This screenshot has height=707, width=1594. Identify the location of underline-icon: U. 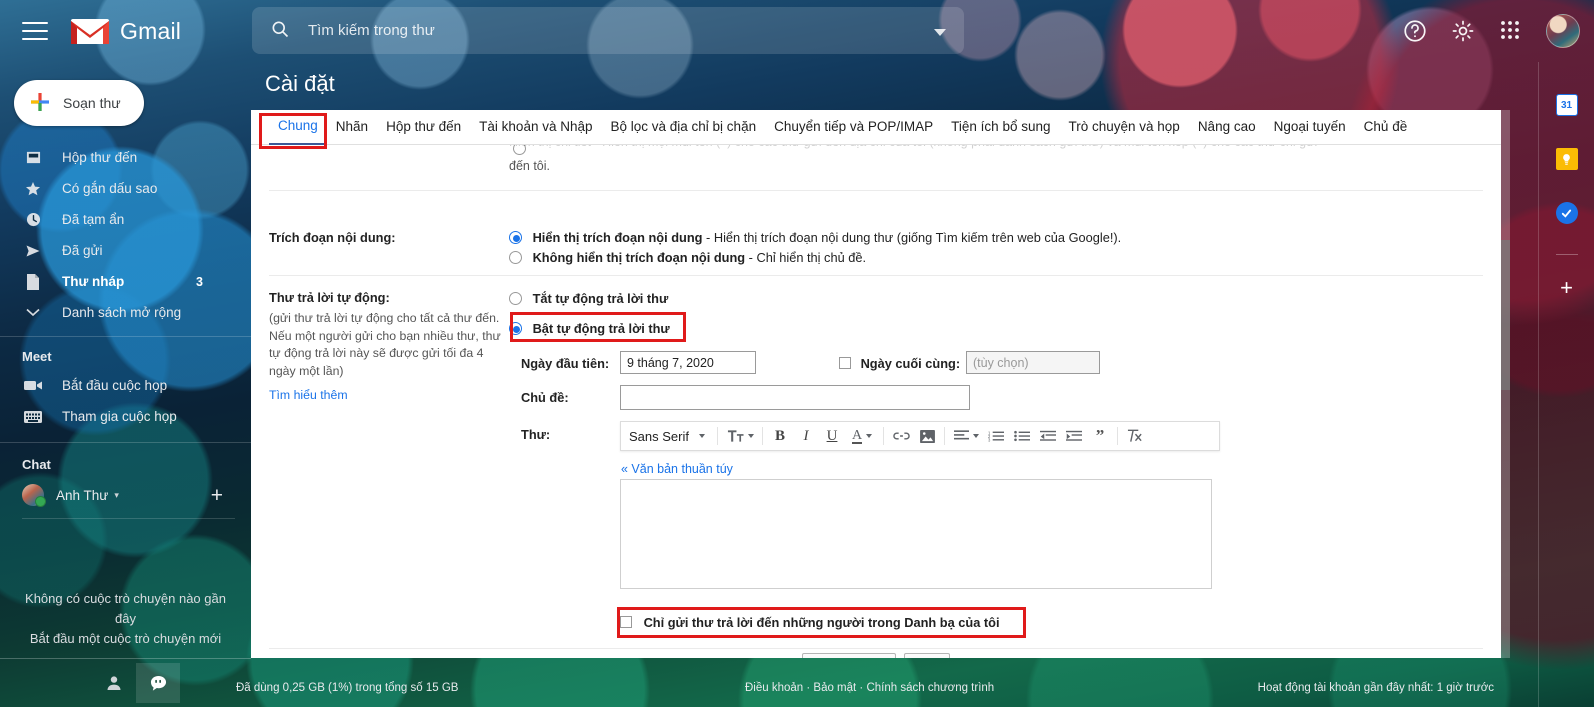
(832, 436).